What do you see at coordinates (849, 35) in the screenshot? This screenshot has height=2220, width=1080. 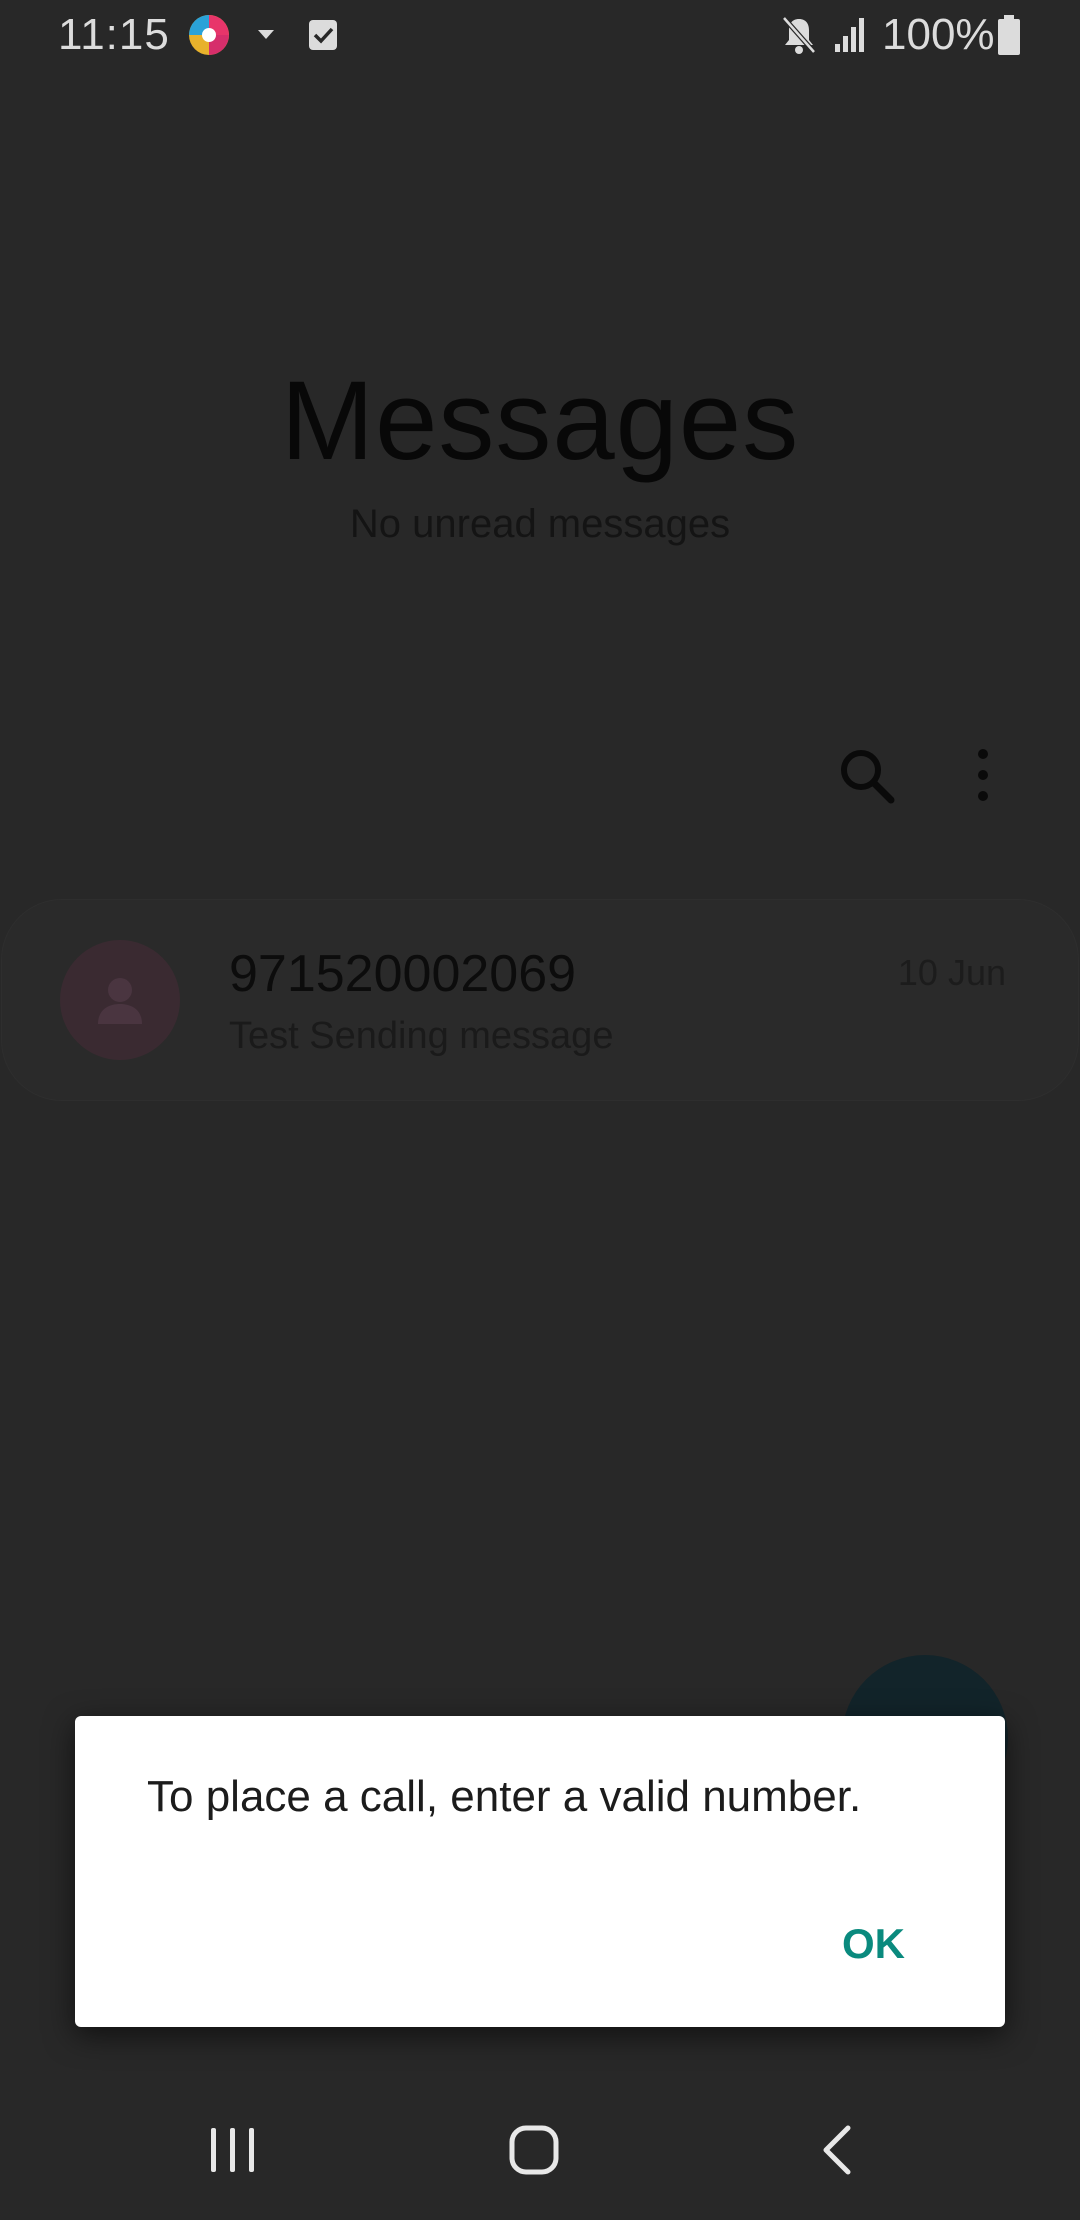 I see `signal-icon` at bounding box center [849, 35].